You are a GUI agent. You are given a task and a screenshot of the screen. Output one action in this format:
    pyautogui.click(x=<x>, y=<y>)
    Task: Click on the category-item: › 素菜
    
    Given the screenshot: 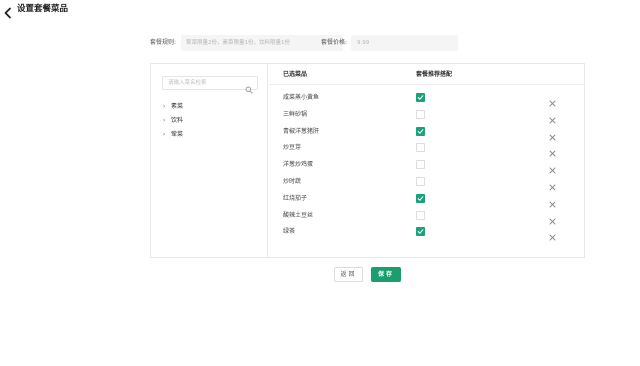 What is the action you would take?
    pyautogui.click(x=173, y=107)
    